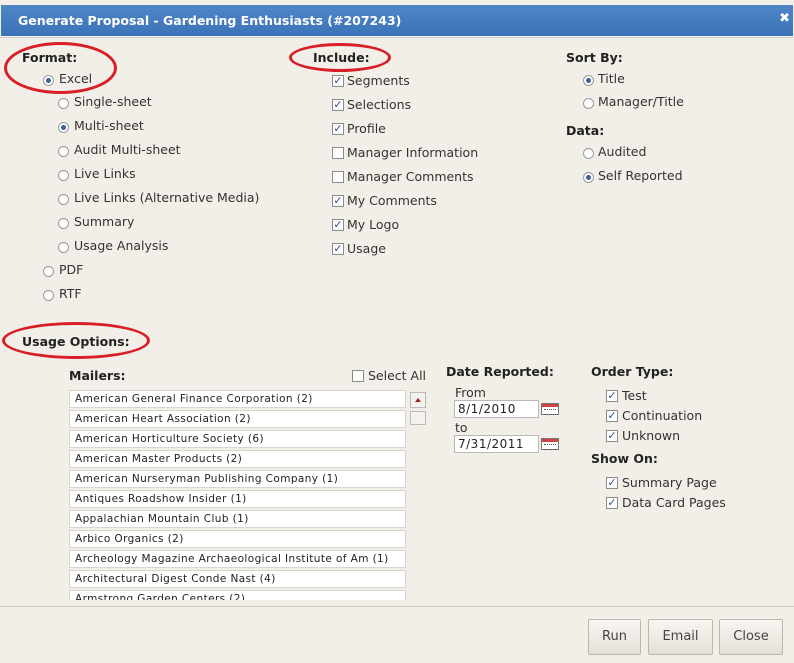 This screenshot has height=663, width=794. What do you see at coordinates (63, 127) in the screenshot?
I see `excel-multi-sheet-radio` at bounding box center [63, 127].